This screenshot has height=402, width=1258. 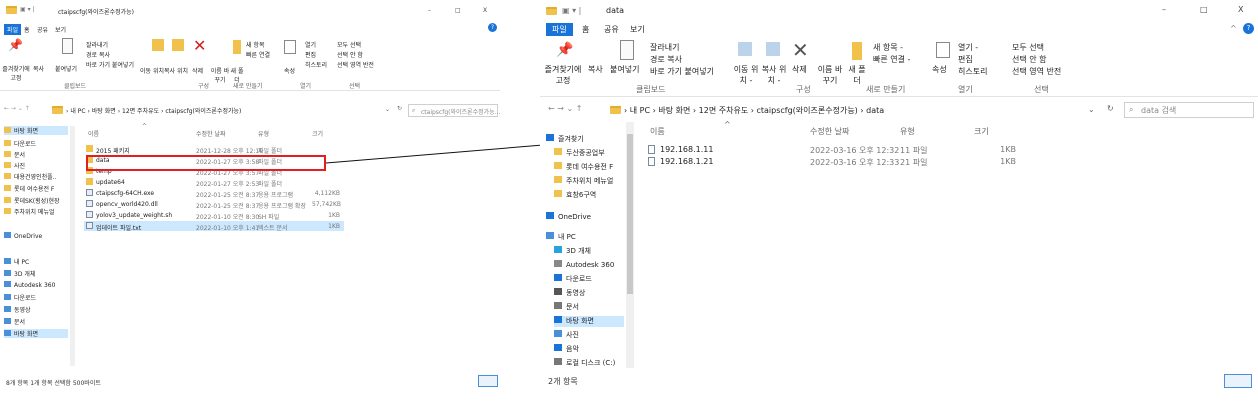 I want to click on easy-access-button: 빠른 연결, so click(x=258, y=54).